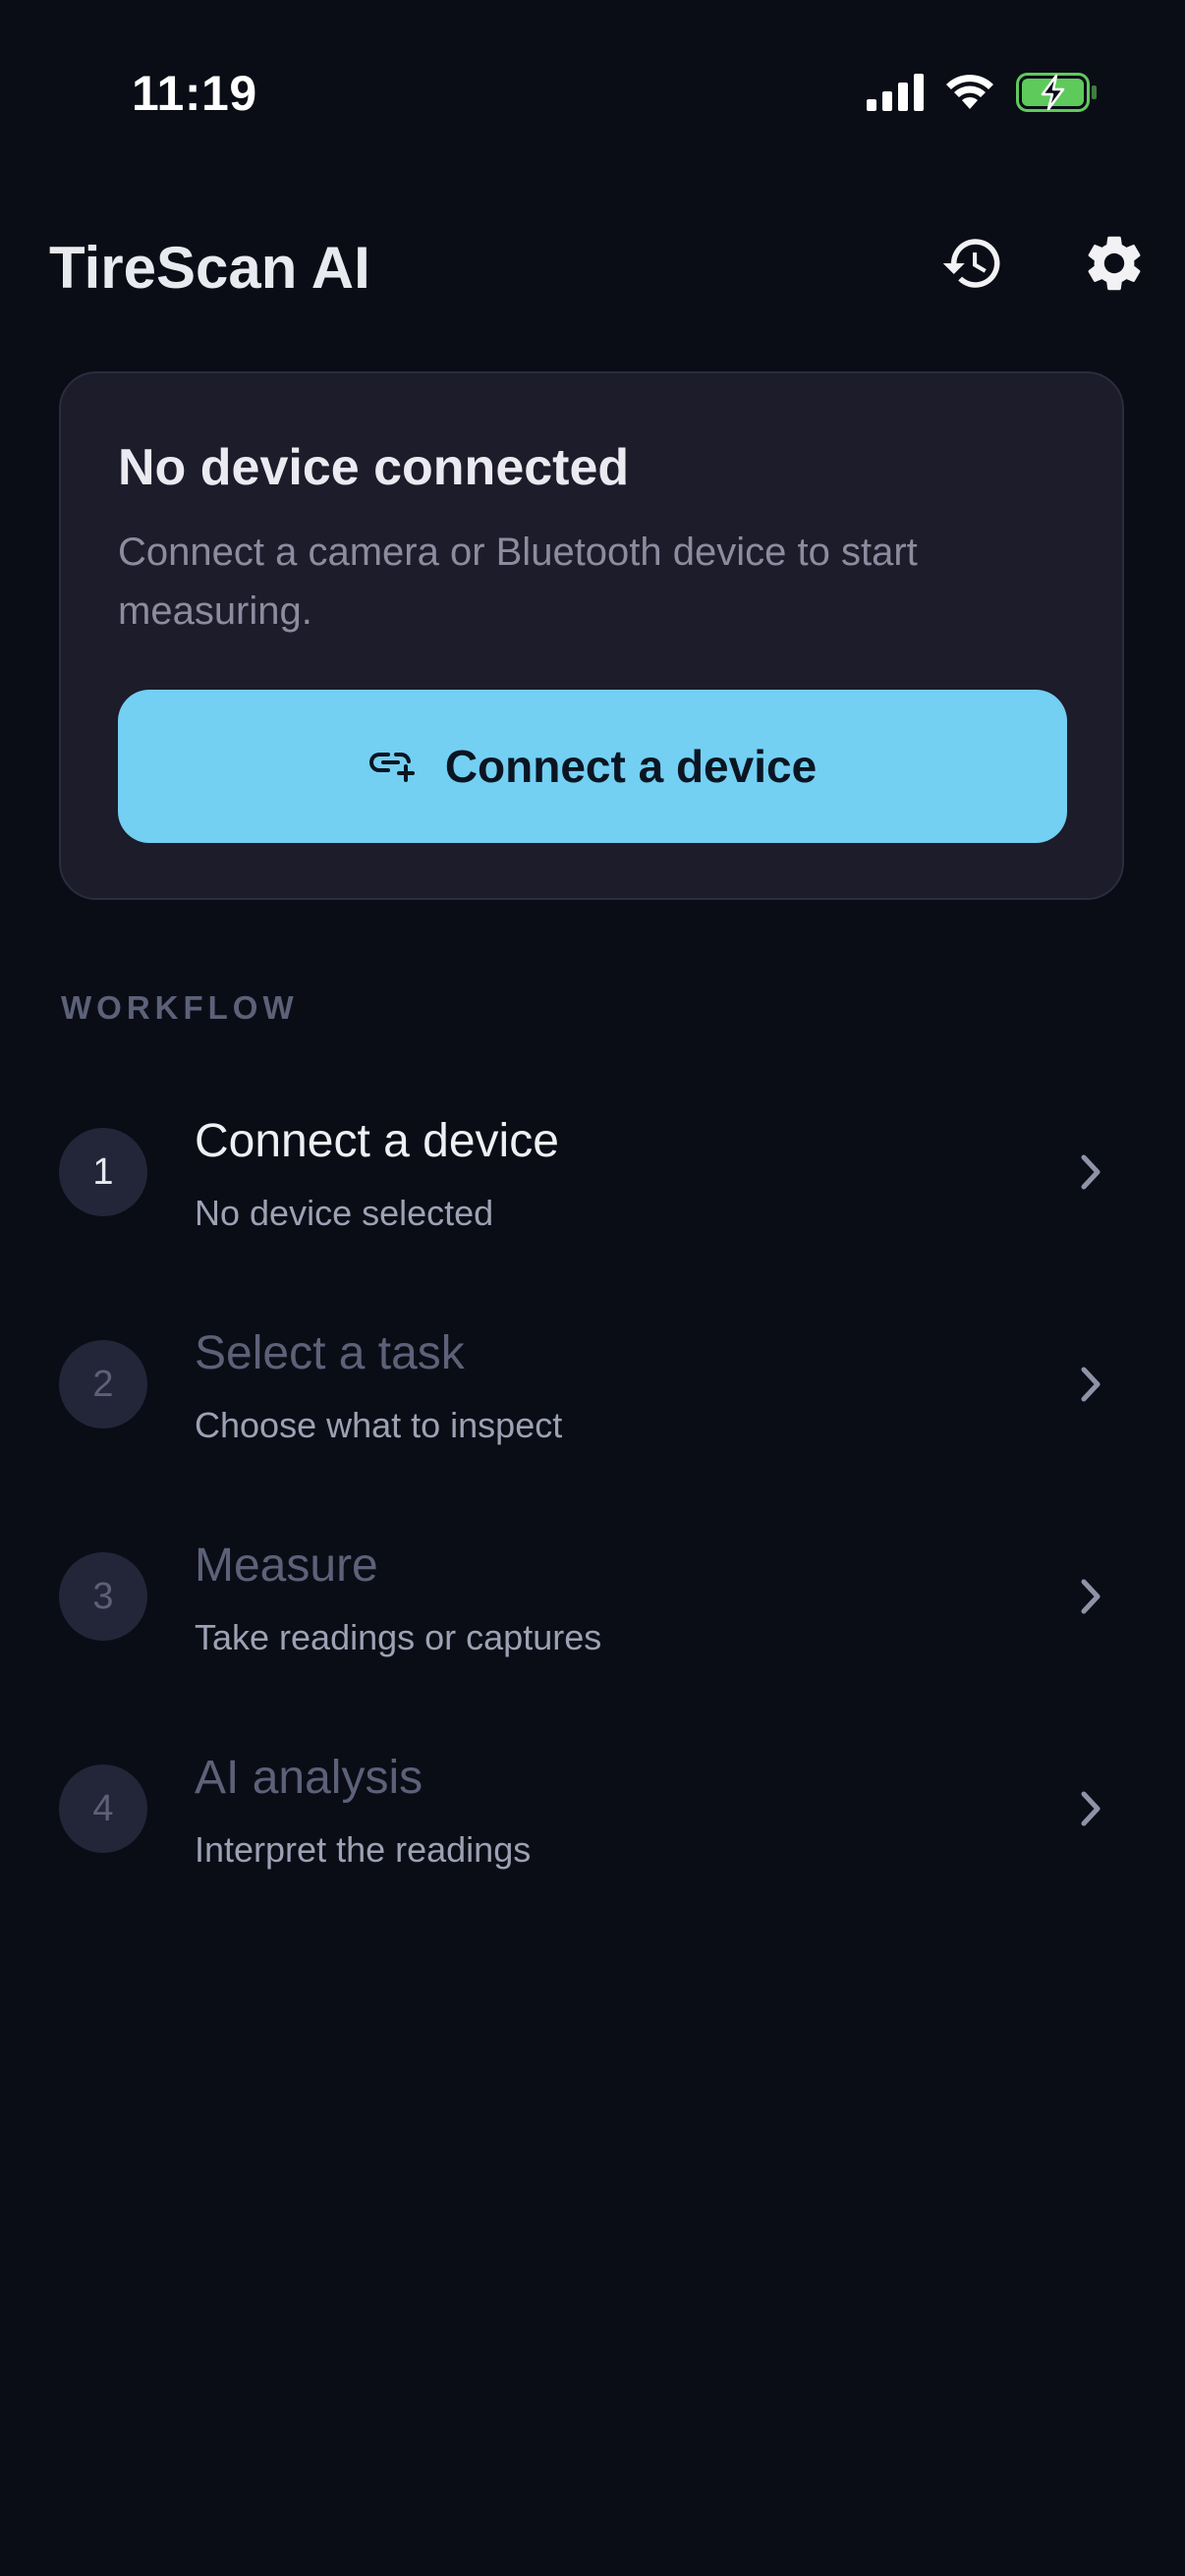  What do you see at coordinates (377, 1141) in the screenshot?
I see `step-title: Connect a device` at bounding box center [377, 1141].